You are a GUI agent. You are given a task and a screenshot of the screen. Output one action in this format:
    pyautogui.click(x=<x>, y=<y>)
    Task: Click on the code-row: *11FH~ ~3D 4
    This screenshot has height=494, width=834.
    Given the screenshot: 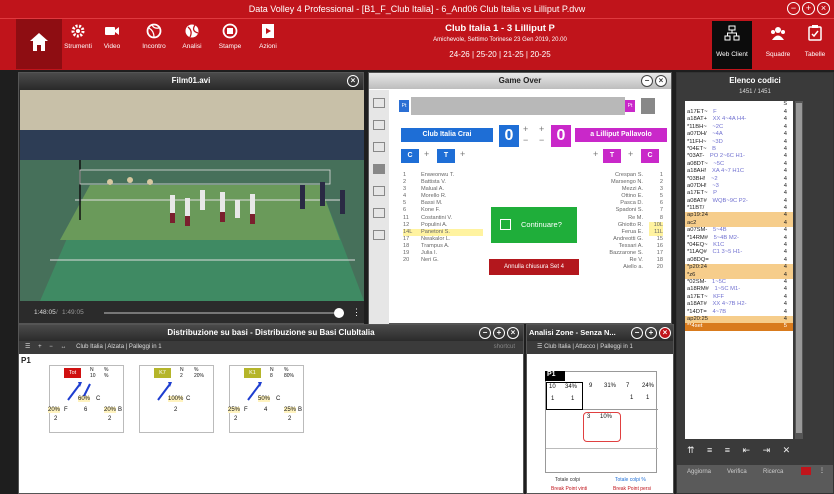 What is the action you would take?
    pyautogui.click(x=739, y=142)
    